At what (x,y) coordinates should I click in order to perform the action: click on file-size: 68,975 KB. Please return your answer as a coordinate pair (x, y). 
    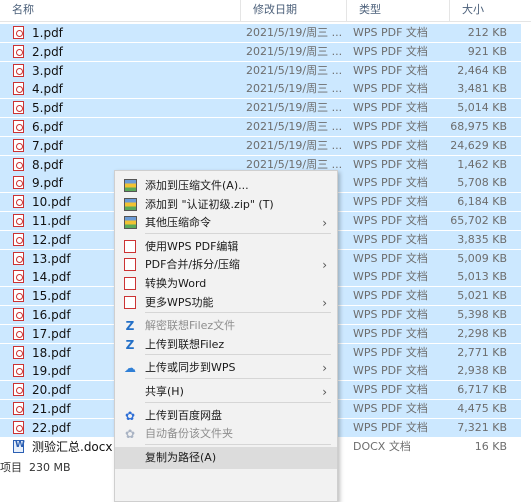
    Looking at the image, I should click on (478, 126).